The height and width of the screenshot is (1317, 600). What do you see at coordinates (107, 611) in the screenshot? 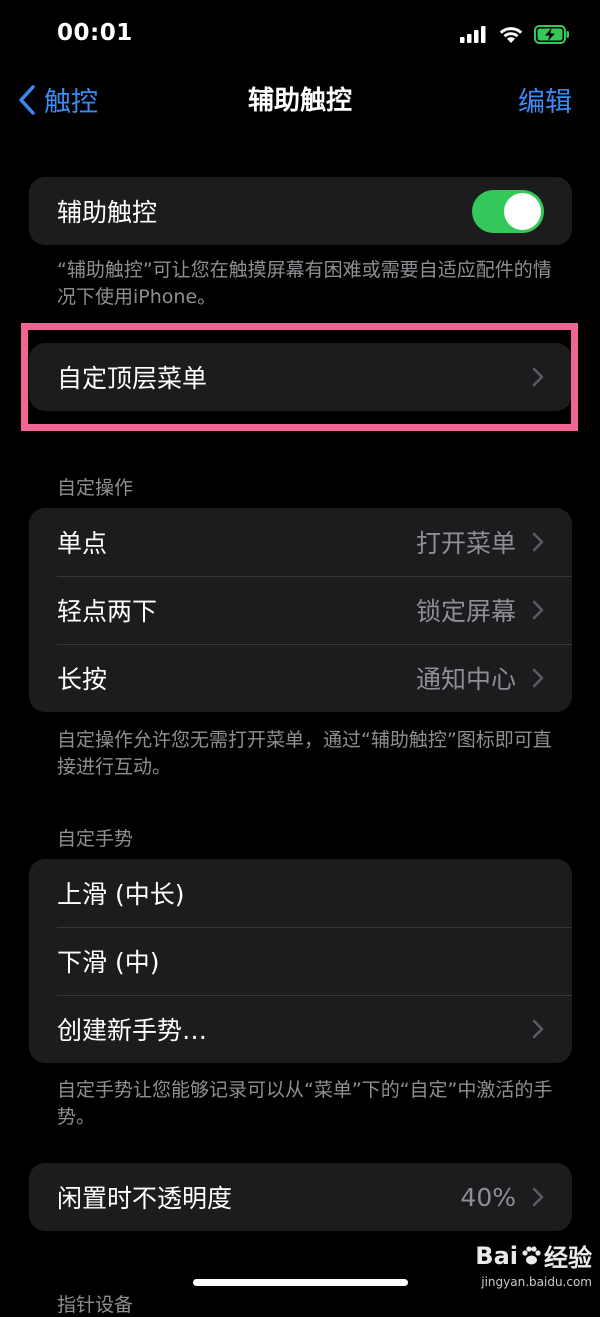
I see `double-tap-label: 轻点两下` at bounding box center [107, 611].